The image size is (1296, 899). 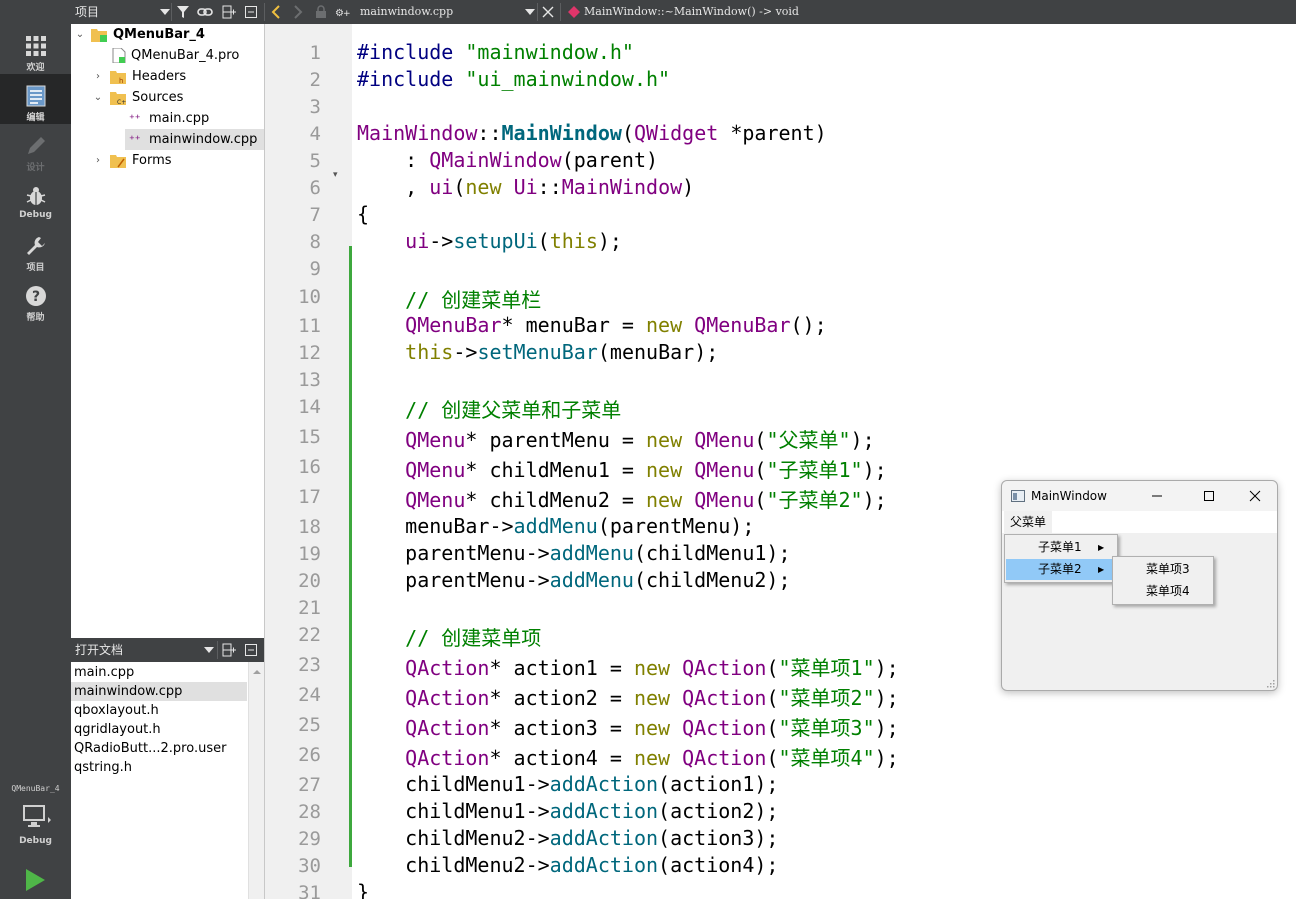 I want to click on forward-button, so click(x=298, y=12).